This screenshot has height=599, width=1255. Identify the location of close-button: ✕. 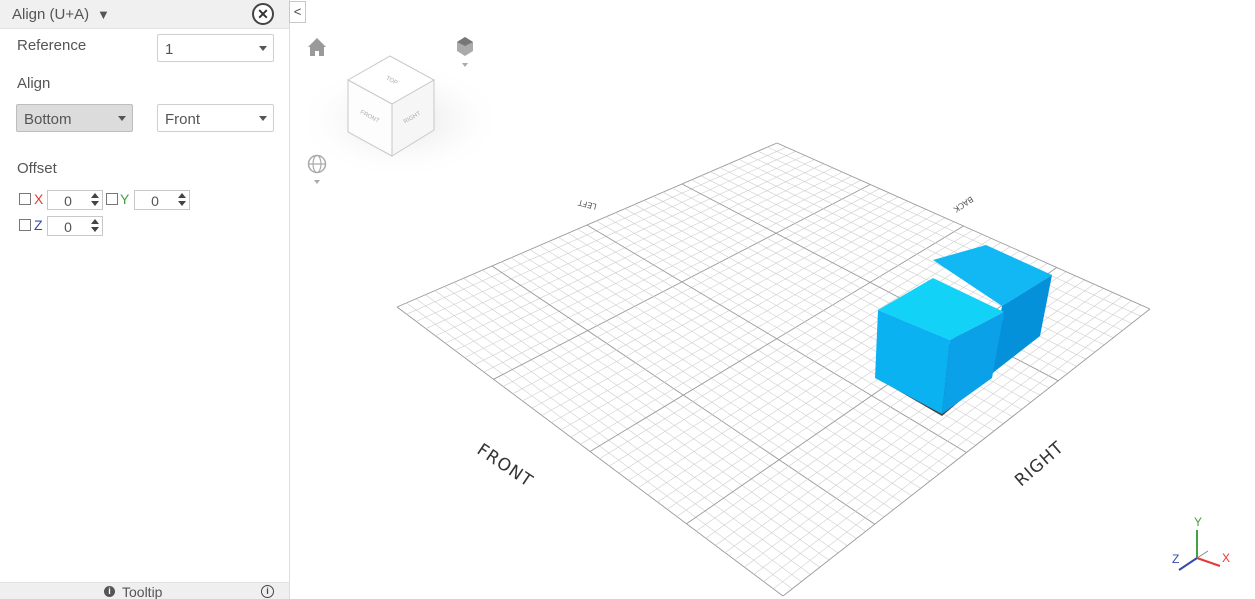
(263, 14).